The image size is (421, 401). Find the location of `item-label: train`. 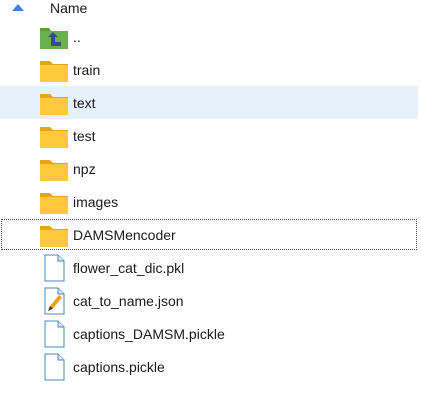

item-label: train is located at coordinates (87, 70).